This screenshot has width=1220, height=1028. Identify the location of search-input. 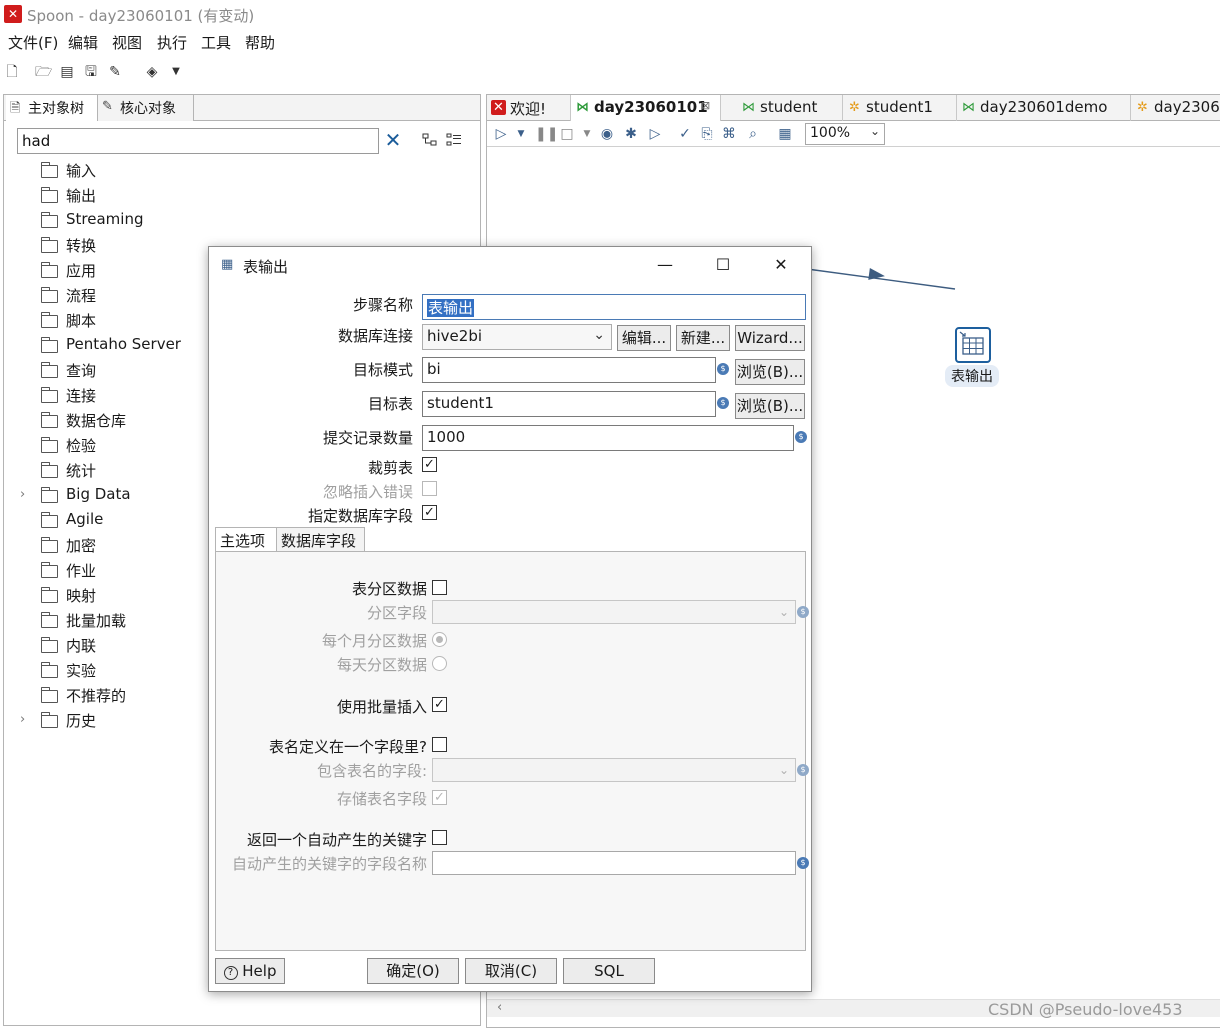
(198, 141).